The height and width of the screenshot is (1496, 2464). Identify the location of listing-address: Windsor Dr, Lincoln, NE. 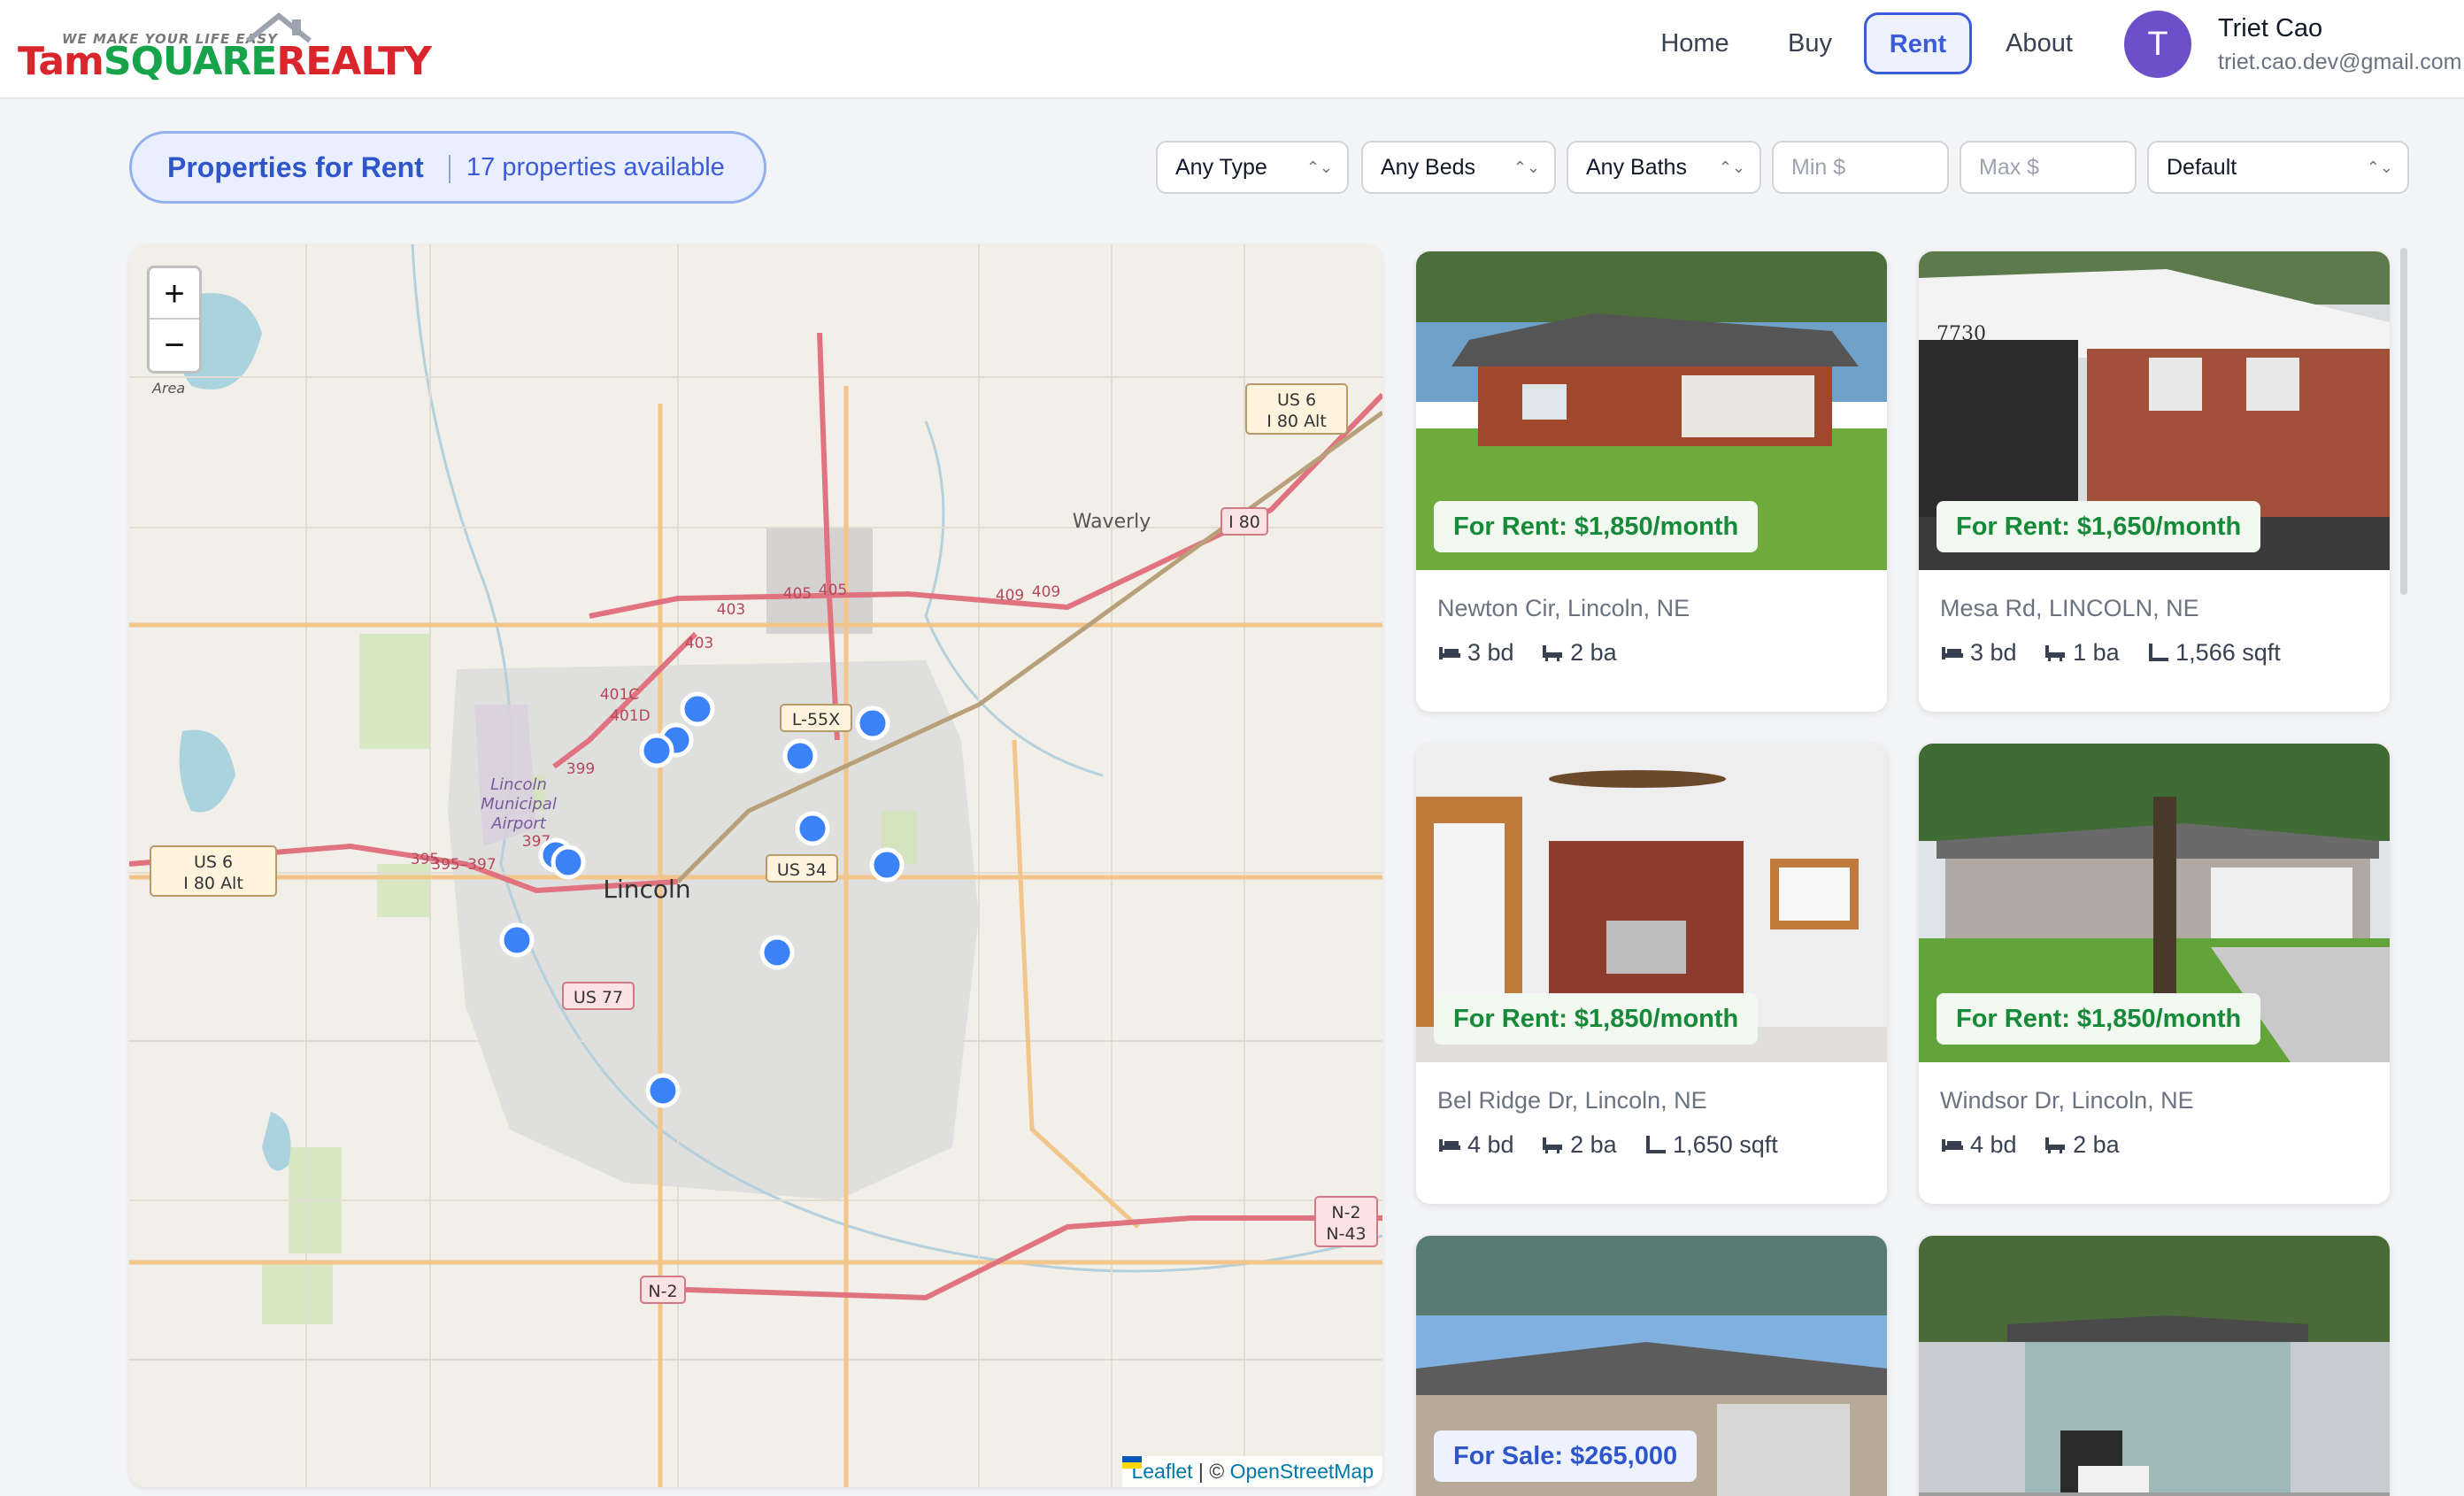
(2067, 1100).